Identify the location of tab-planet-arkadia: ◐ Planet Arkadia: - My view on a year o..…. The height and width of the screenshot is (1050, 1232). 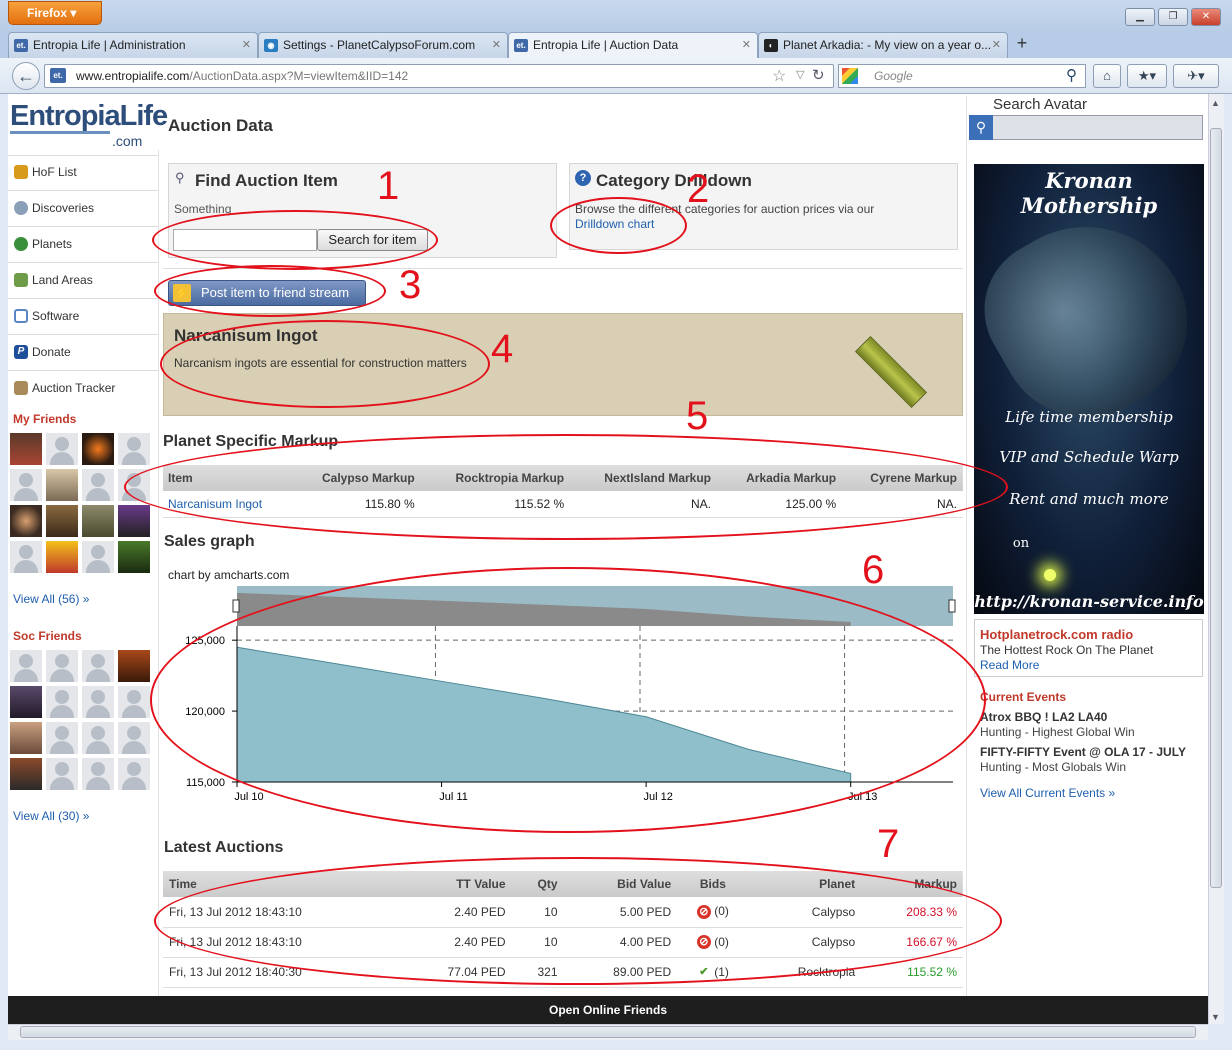
(883, 45).